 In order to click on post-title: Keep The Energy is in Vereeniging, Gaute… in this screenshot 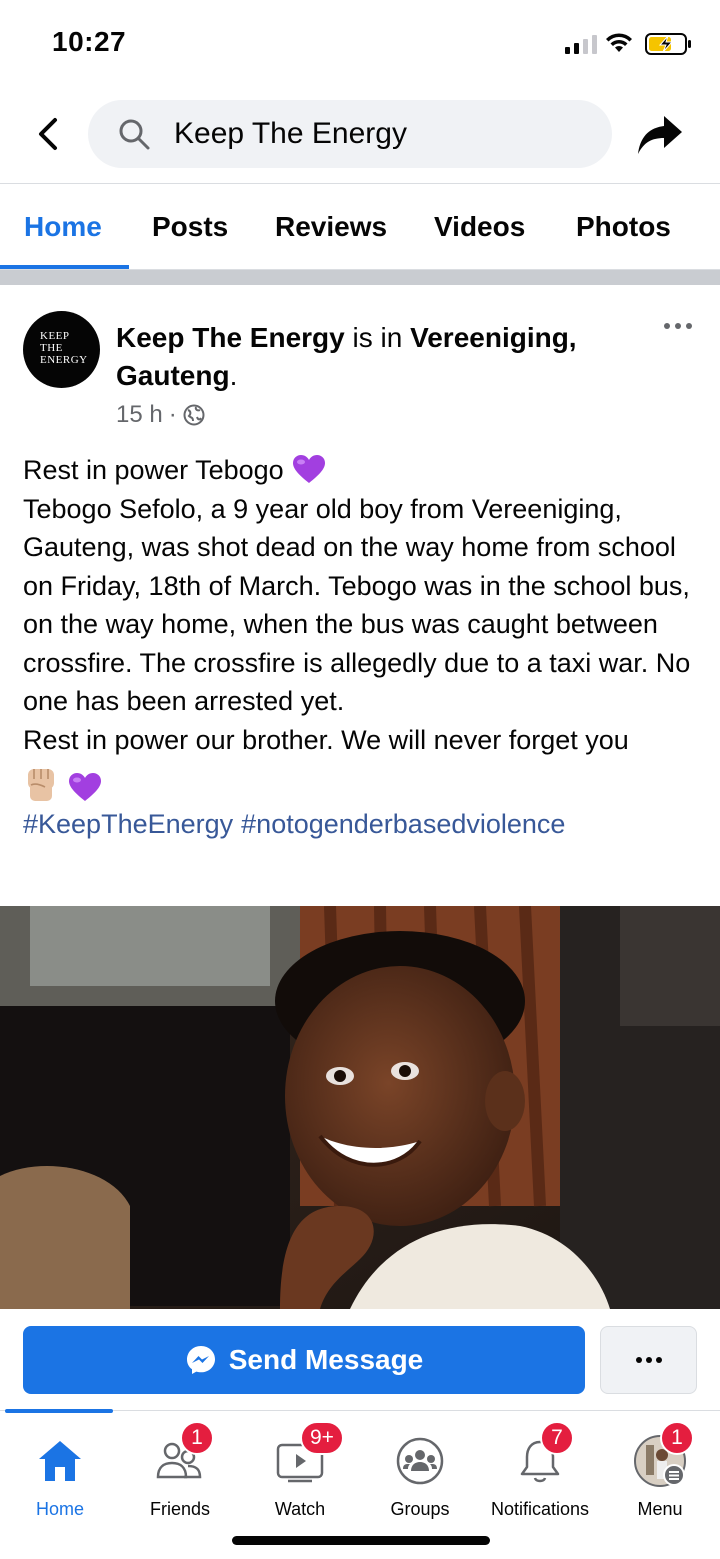, I will do `click(376, 357)`.